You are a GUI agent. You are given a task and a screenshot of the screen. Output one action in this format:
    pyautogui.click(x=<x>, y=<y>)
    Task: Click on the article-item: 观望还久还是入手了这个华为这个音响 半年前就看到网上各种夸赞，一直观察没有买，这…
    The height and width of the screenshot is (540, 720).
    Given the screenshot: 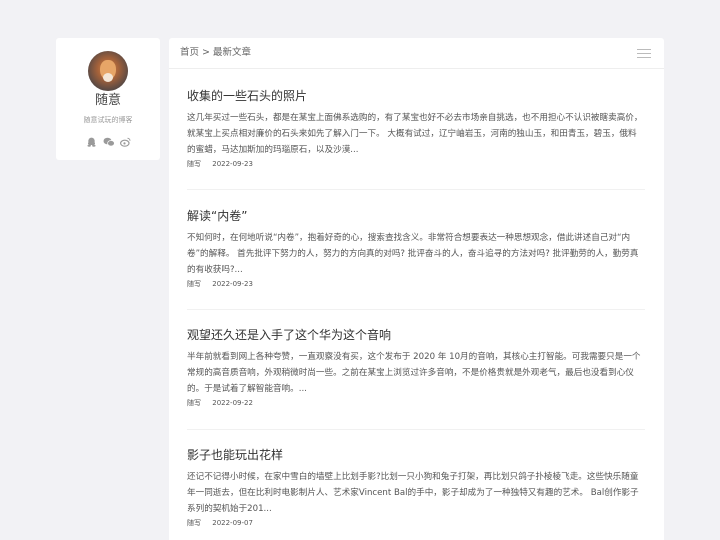 What is the action you would take?
    pyautogui.click(x=416, y=367)
    